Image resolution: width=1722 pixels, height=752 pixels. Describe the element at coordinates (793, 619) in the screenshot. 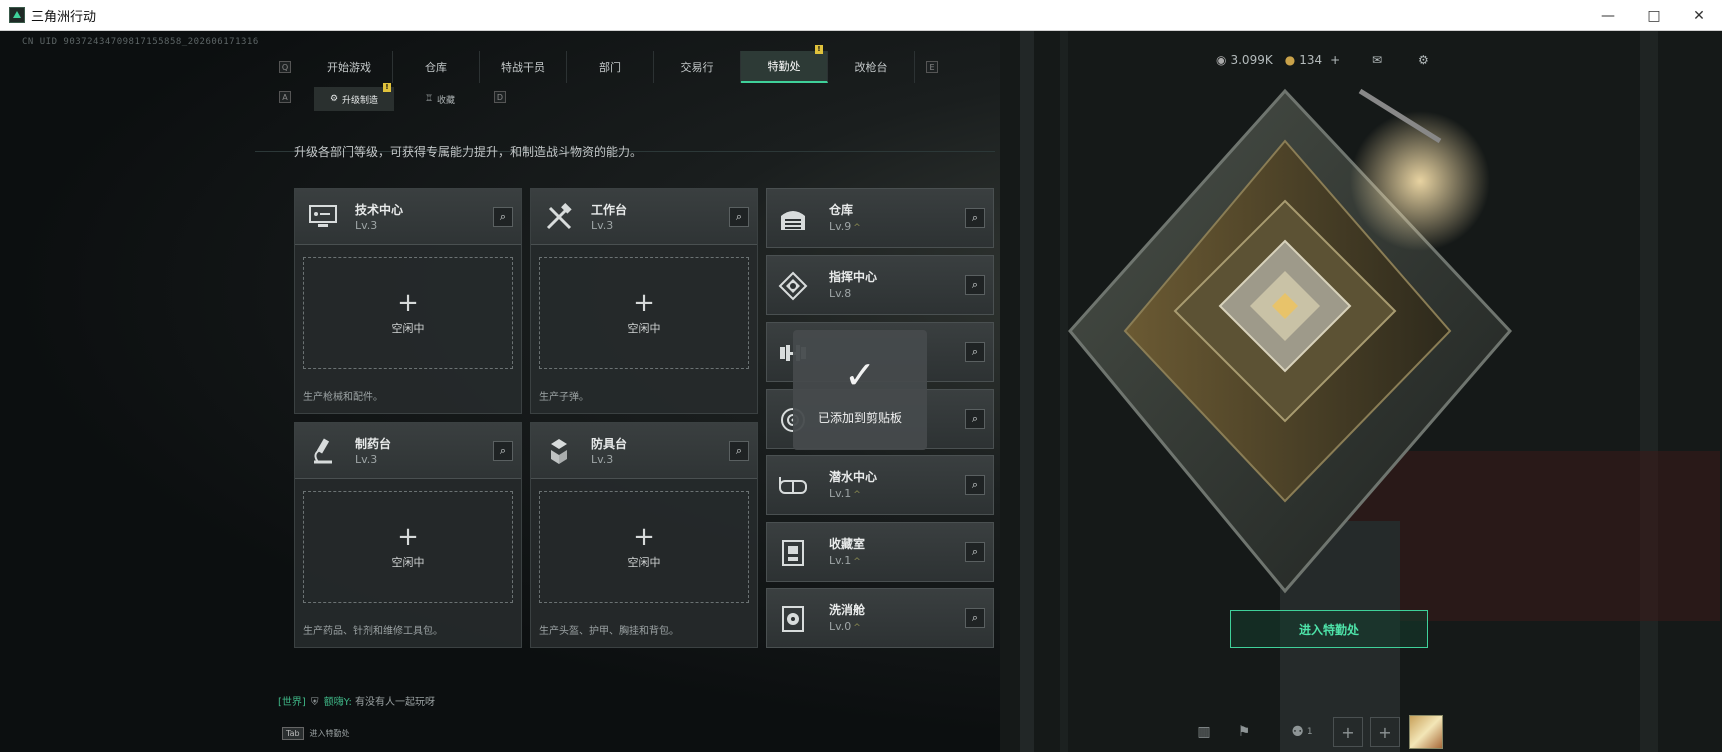

I see `decon-icon` at that location.